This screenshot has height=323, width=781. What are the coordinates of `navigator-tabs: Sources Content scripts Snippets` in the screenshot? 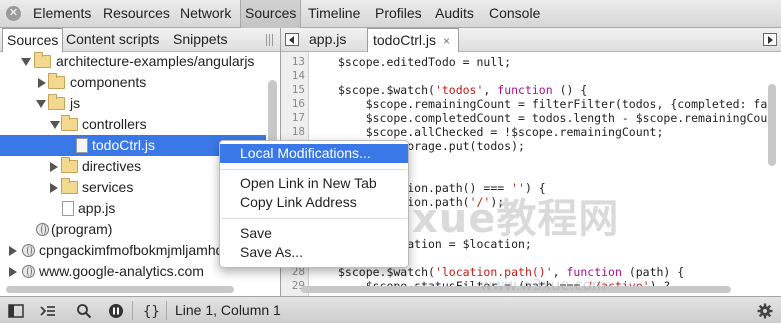 It's located at (140, 40).